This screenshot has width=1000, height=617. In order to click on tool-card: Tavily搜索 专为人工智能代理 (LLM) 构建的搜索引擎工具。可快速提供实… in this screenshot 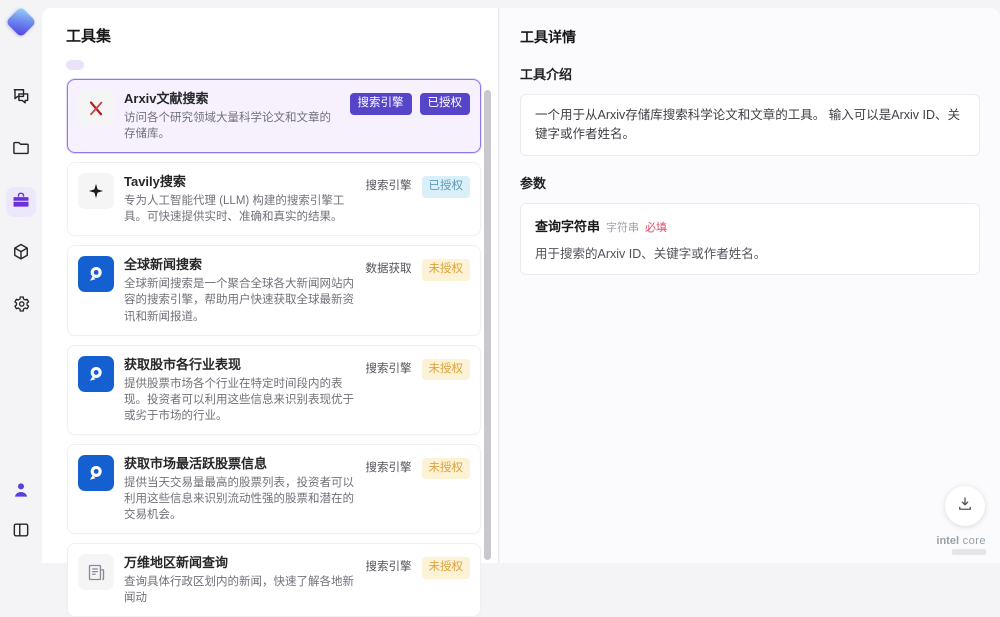, I will do `click(274, 199)`.